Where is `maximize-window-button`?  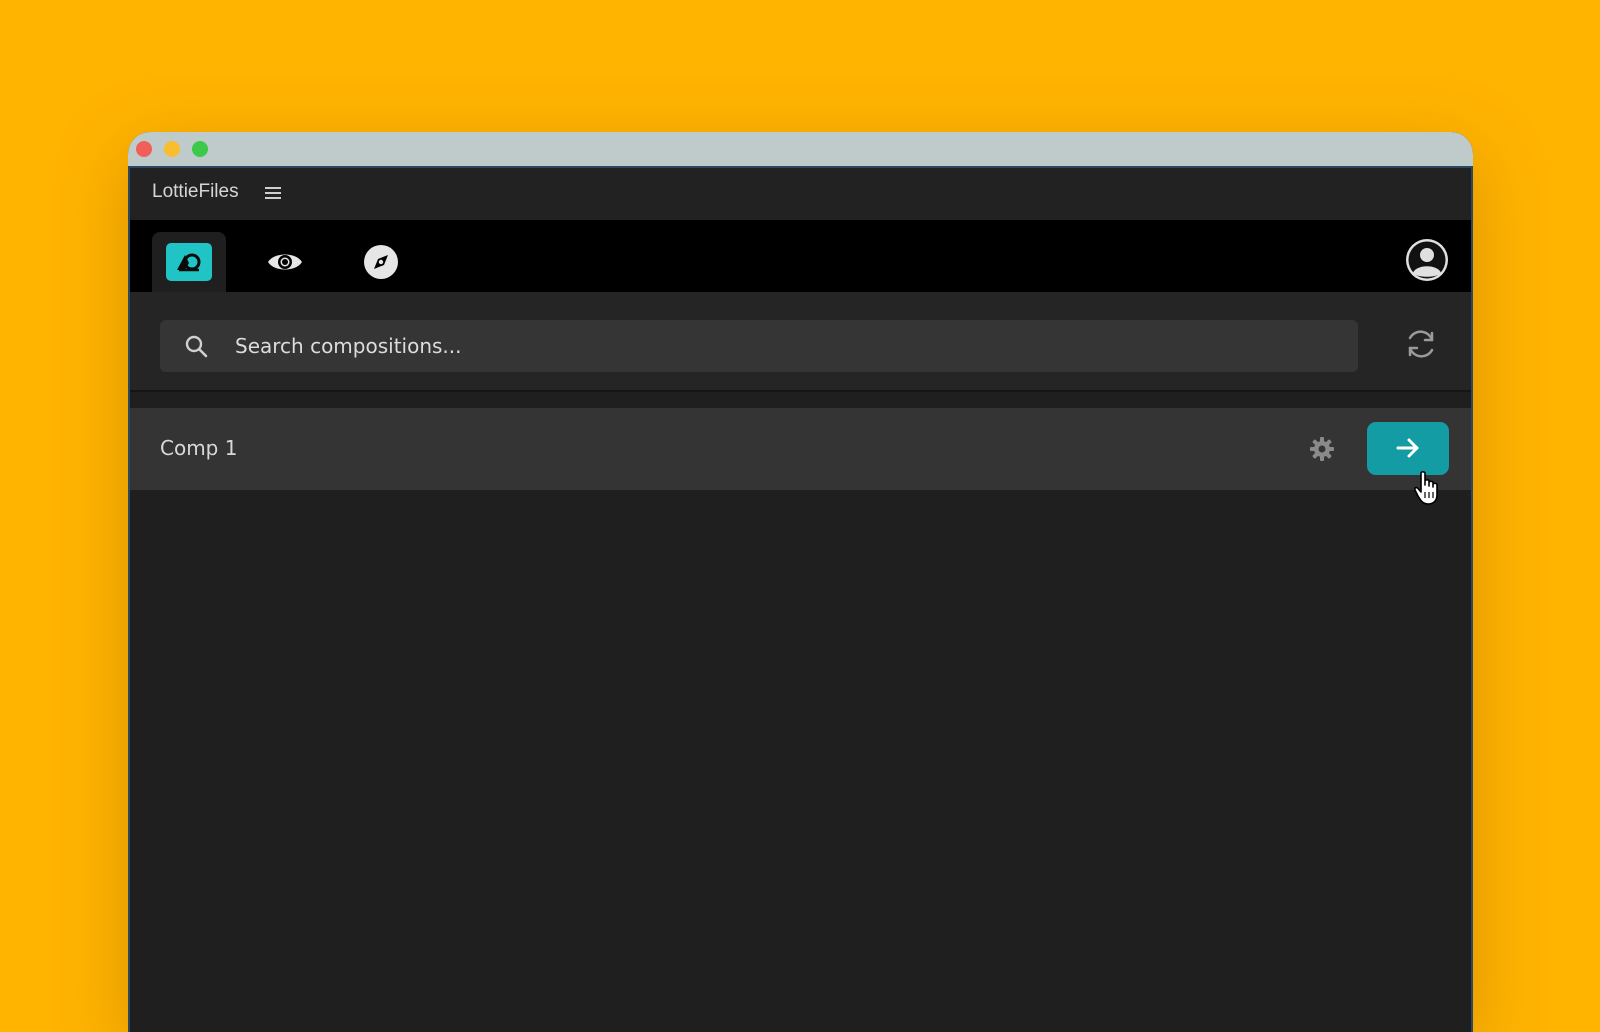
maximize-window-button is located at coordinates (200, 149).